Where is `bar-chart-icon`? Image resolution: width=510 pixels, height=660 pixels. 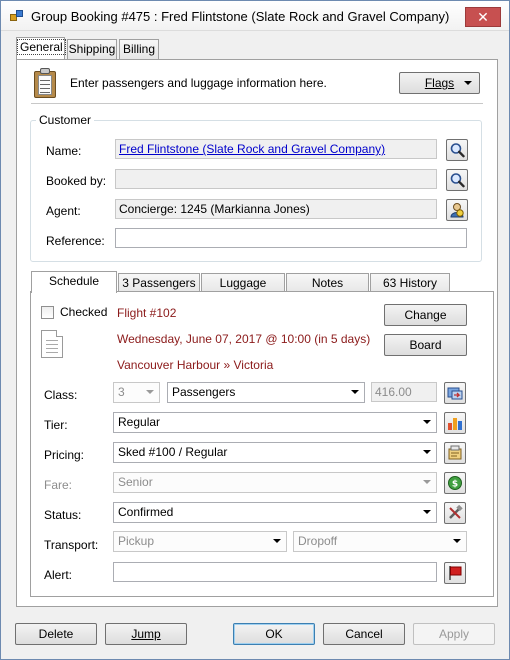 bar-chart-icon is located at coordinates (455, 424).